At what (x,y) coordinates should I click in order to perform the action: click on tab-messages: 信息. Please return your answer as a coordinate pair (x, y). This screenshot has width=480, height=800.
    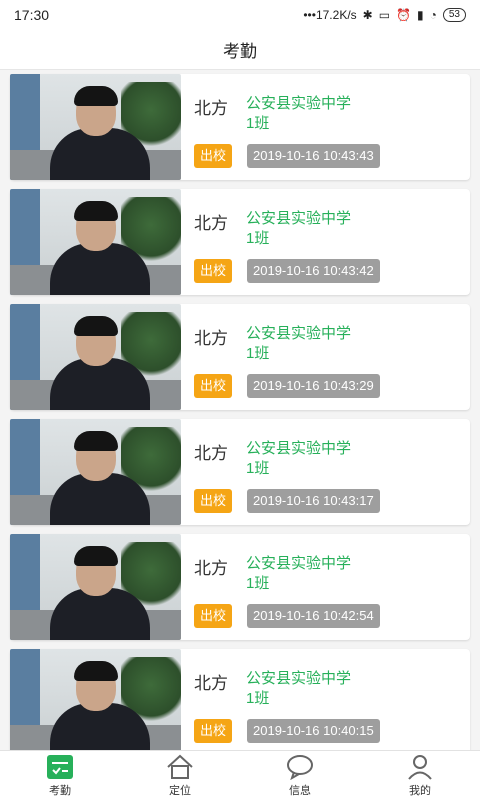
    Looking at the image, I should click on (300, 775).